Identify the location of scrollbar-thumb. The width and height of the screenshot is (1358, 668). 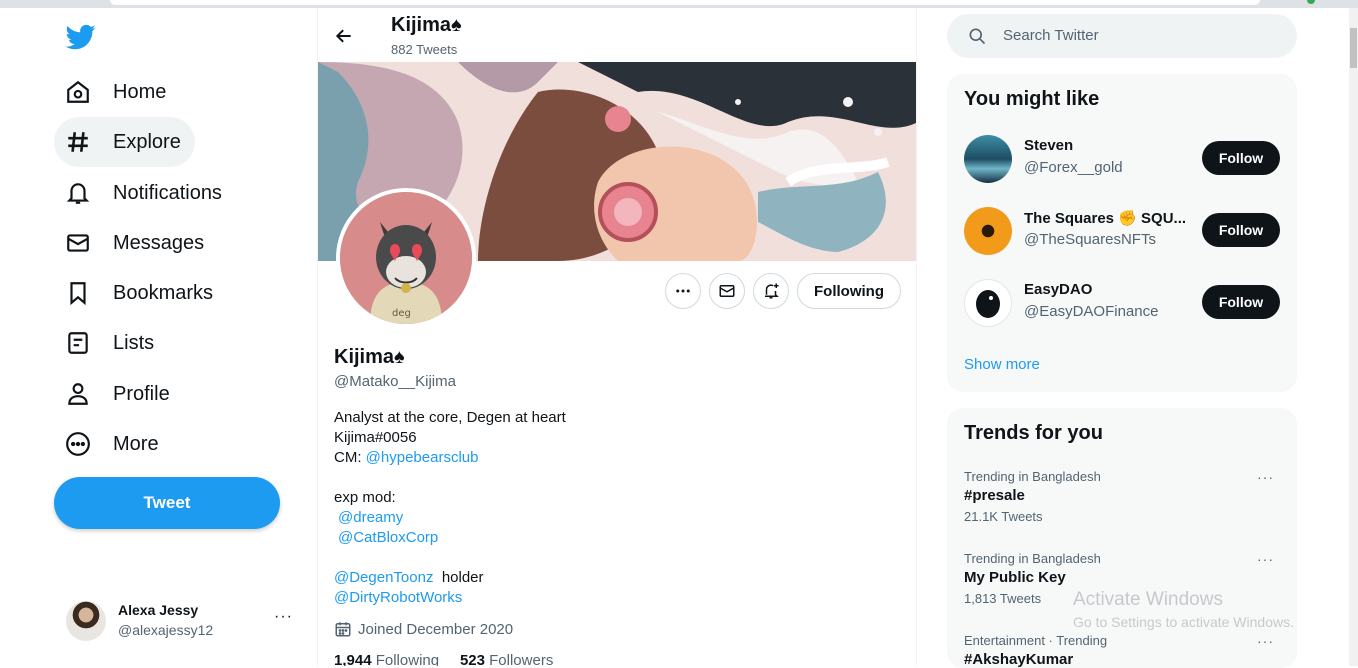
(1353, 48).